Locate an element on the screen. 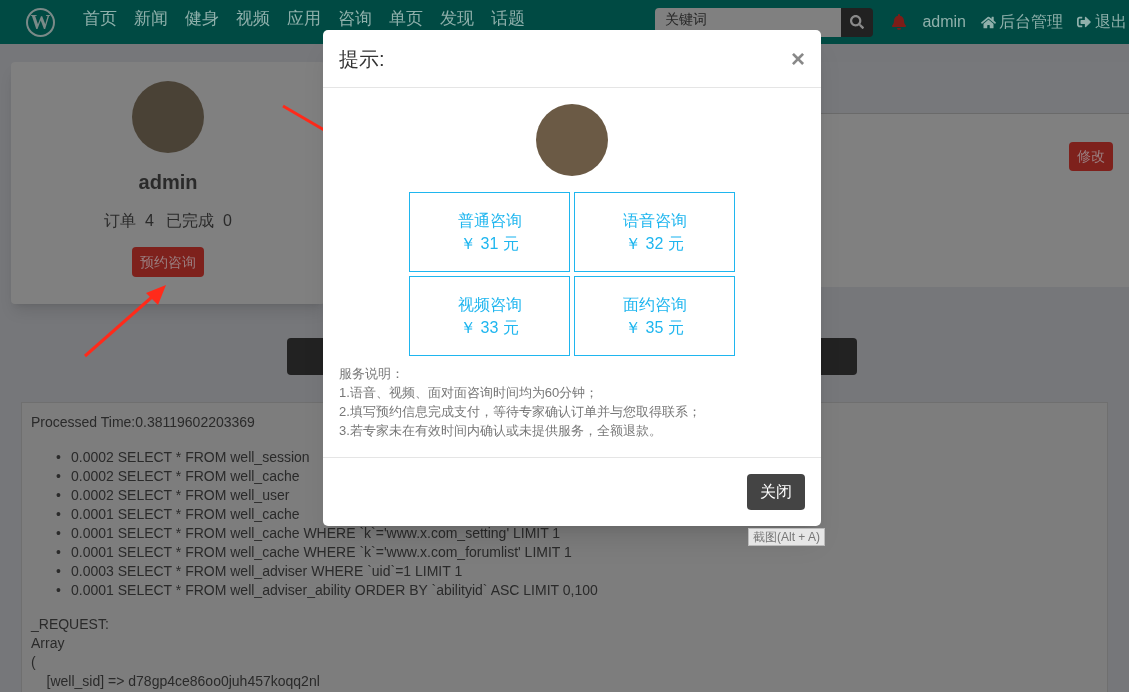 This screenshot has height=692, width=1129. site-logo: W is located at coordinates (40, 22).